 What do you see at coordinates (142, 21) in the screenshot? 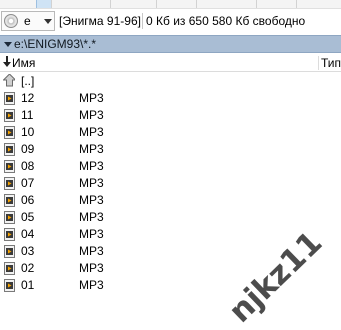
I see `divider` at bounding box center [142, 21].